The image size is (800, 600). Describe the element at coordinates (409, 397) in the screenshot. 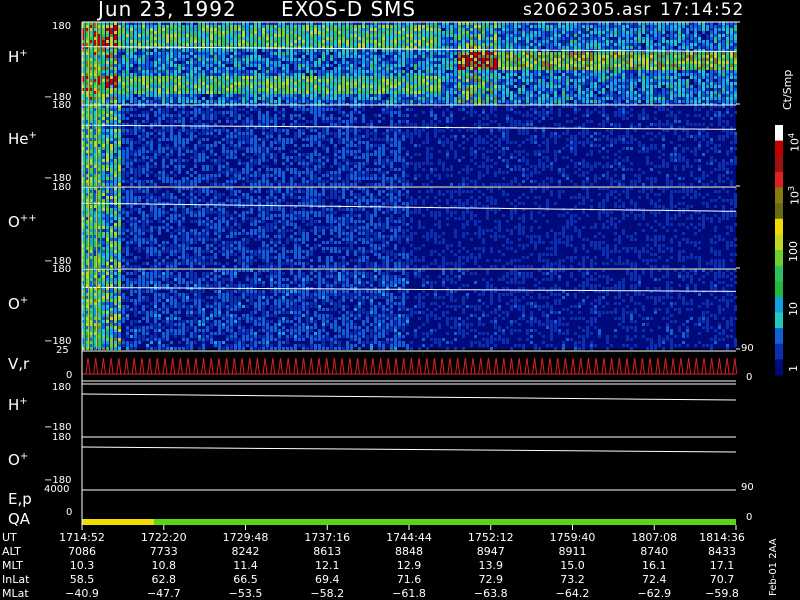

I see `h-plus-2-trace` at that location.